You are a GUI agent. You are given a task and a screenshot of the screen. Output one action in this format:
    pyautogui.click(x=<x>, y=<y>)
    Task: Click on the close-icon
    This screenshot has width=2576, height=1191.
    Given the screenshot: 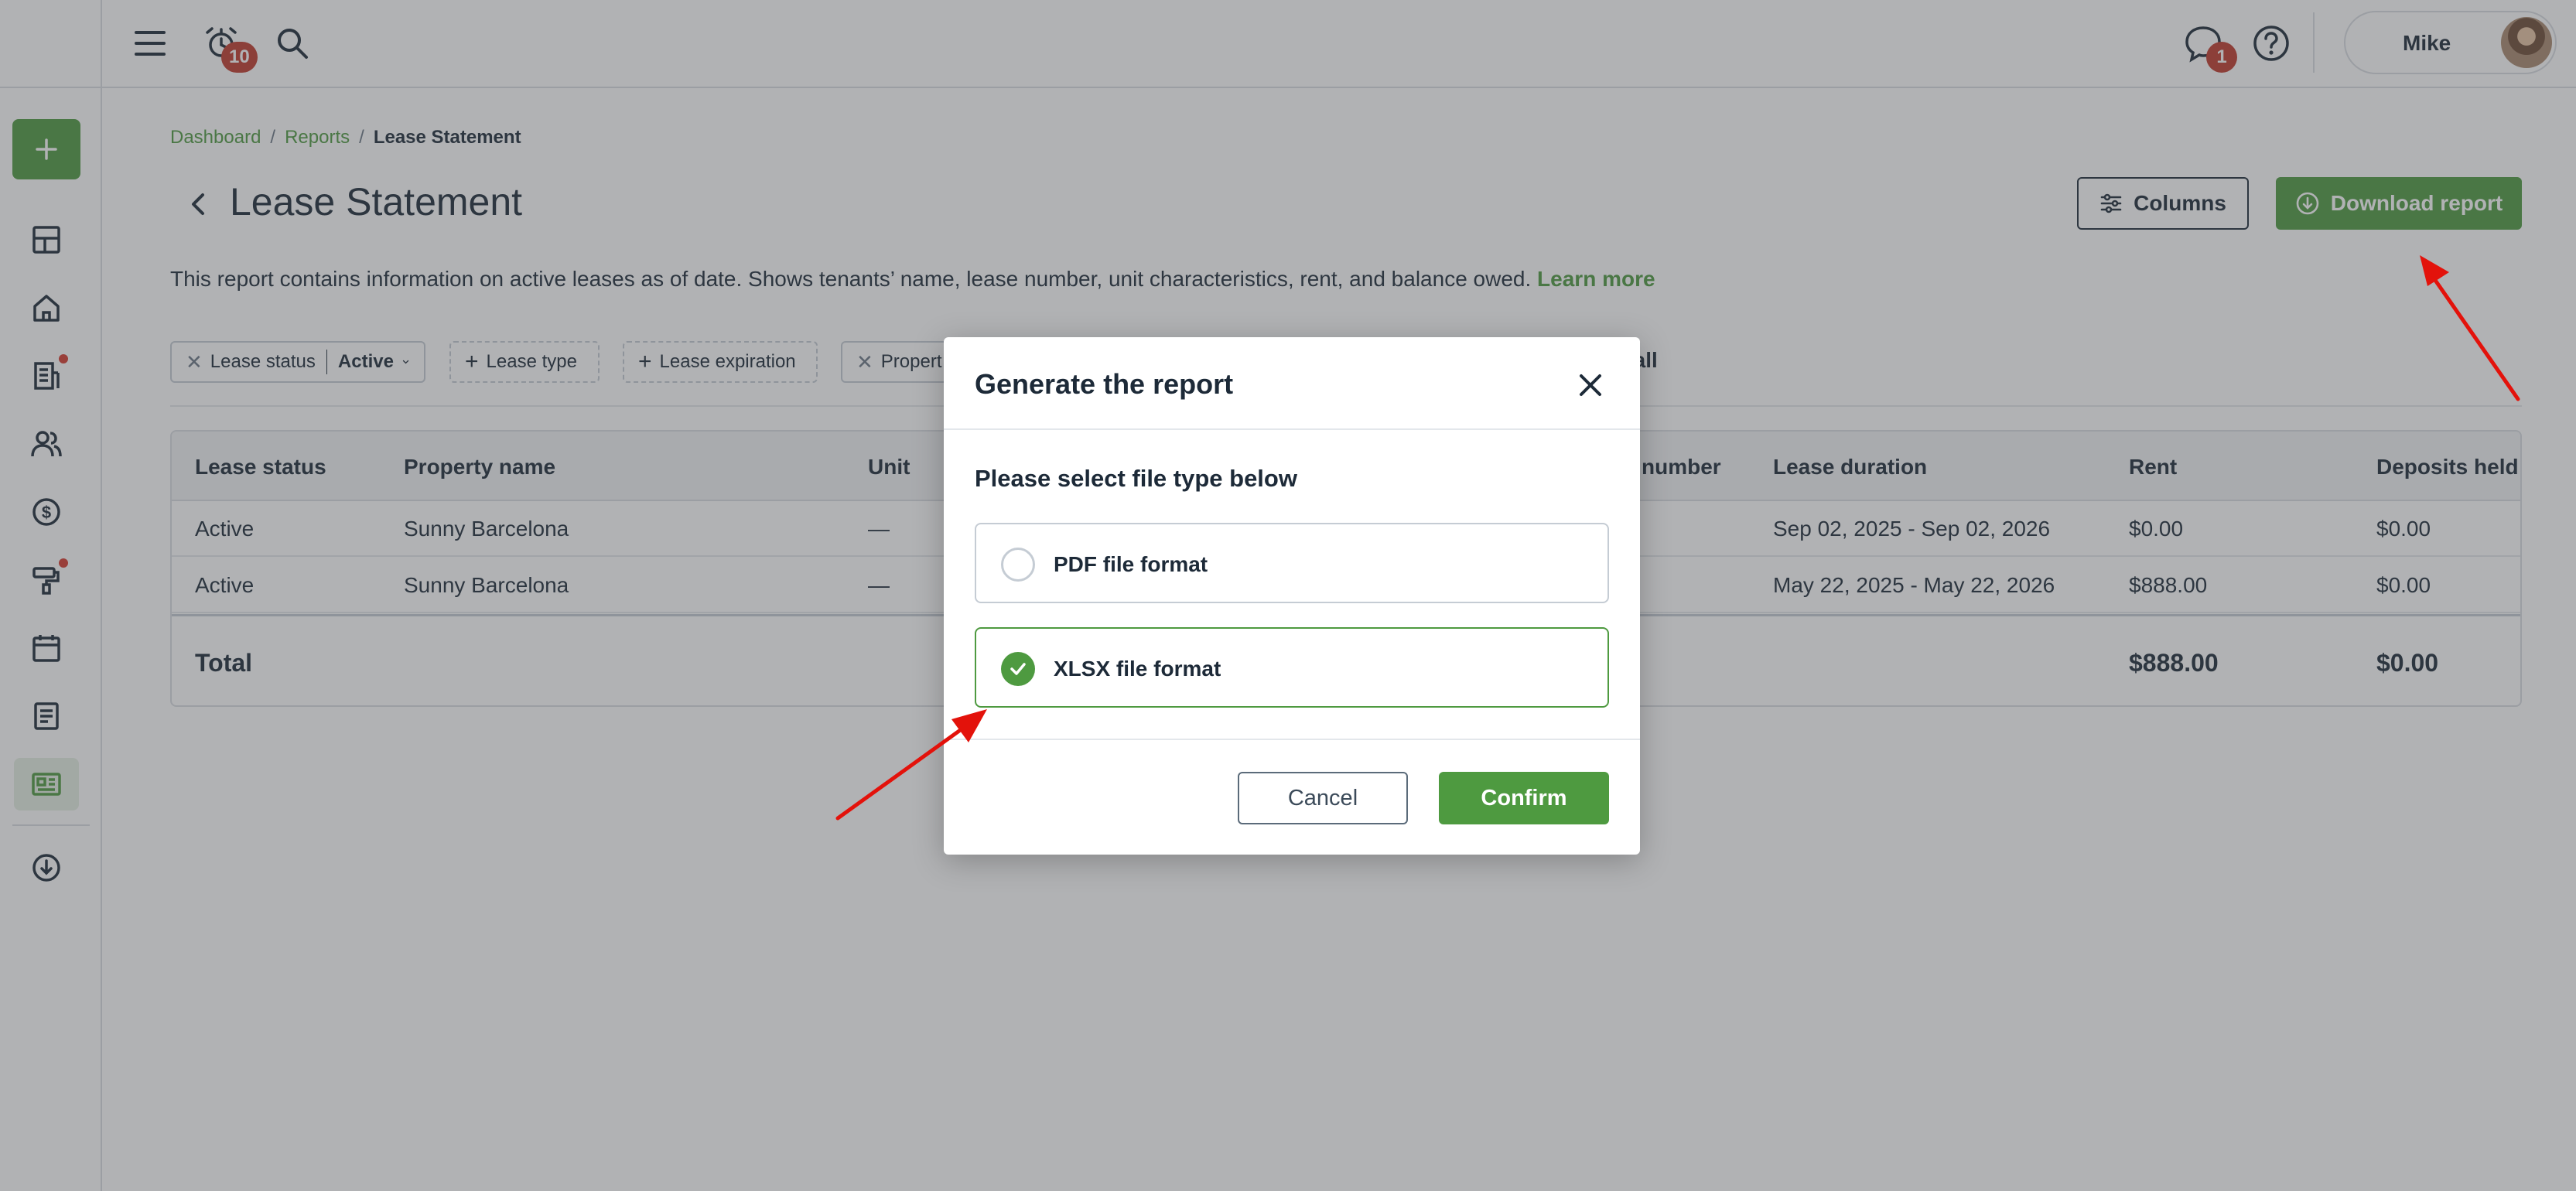 What is the action you would take?
    pyautogui.click(x=1590, y=385)
    